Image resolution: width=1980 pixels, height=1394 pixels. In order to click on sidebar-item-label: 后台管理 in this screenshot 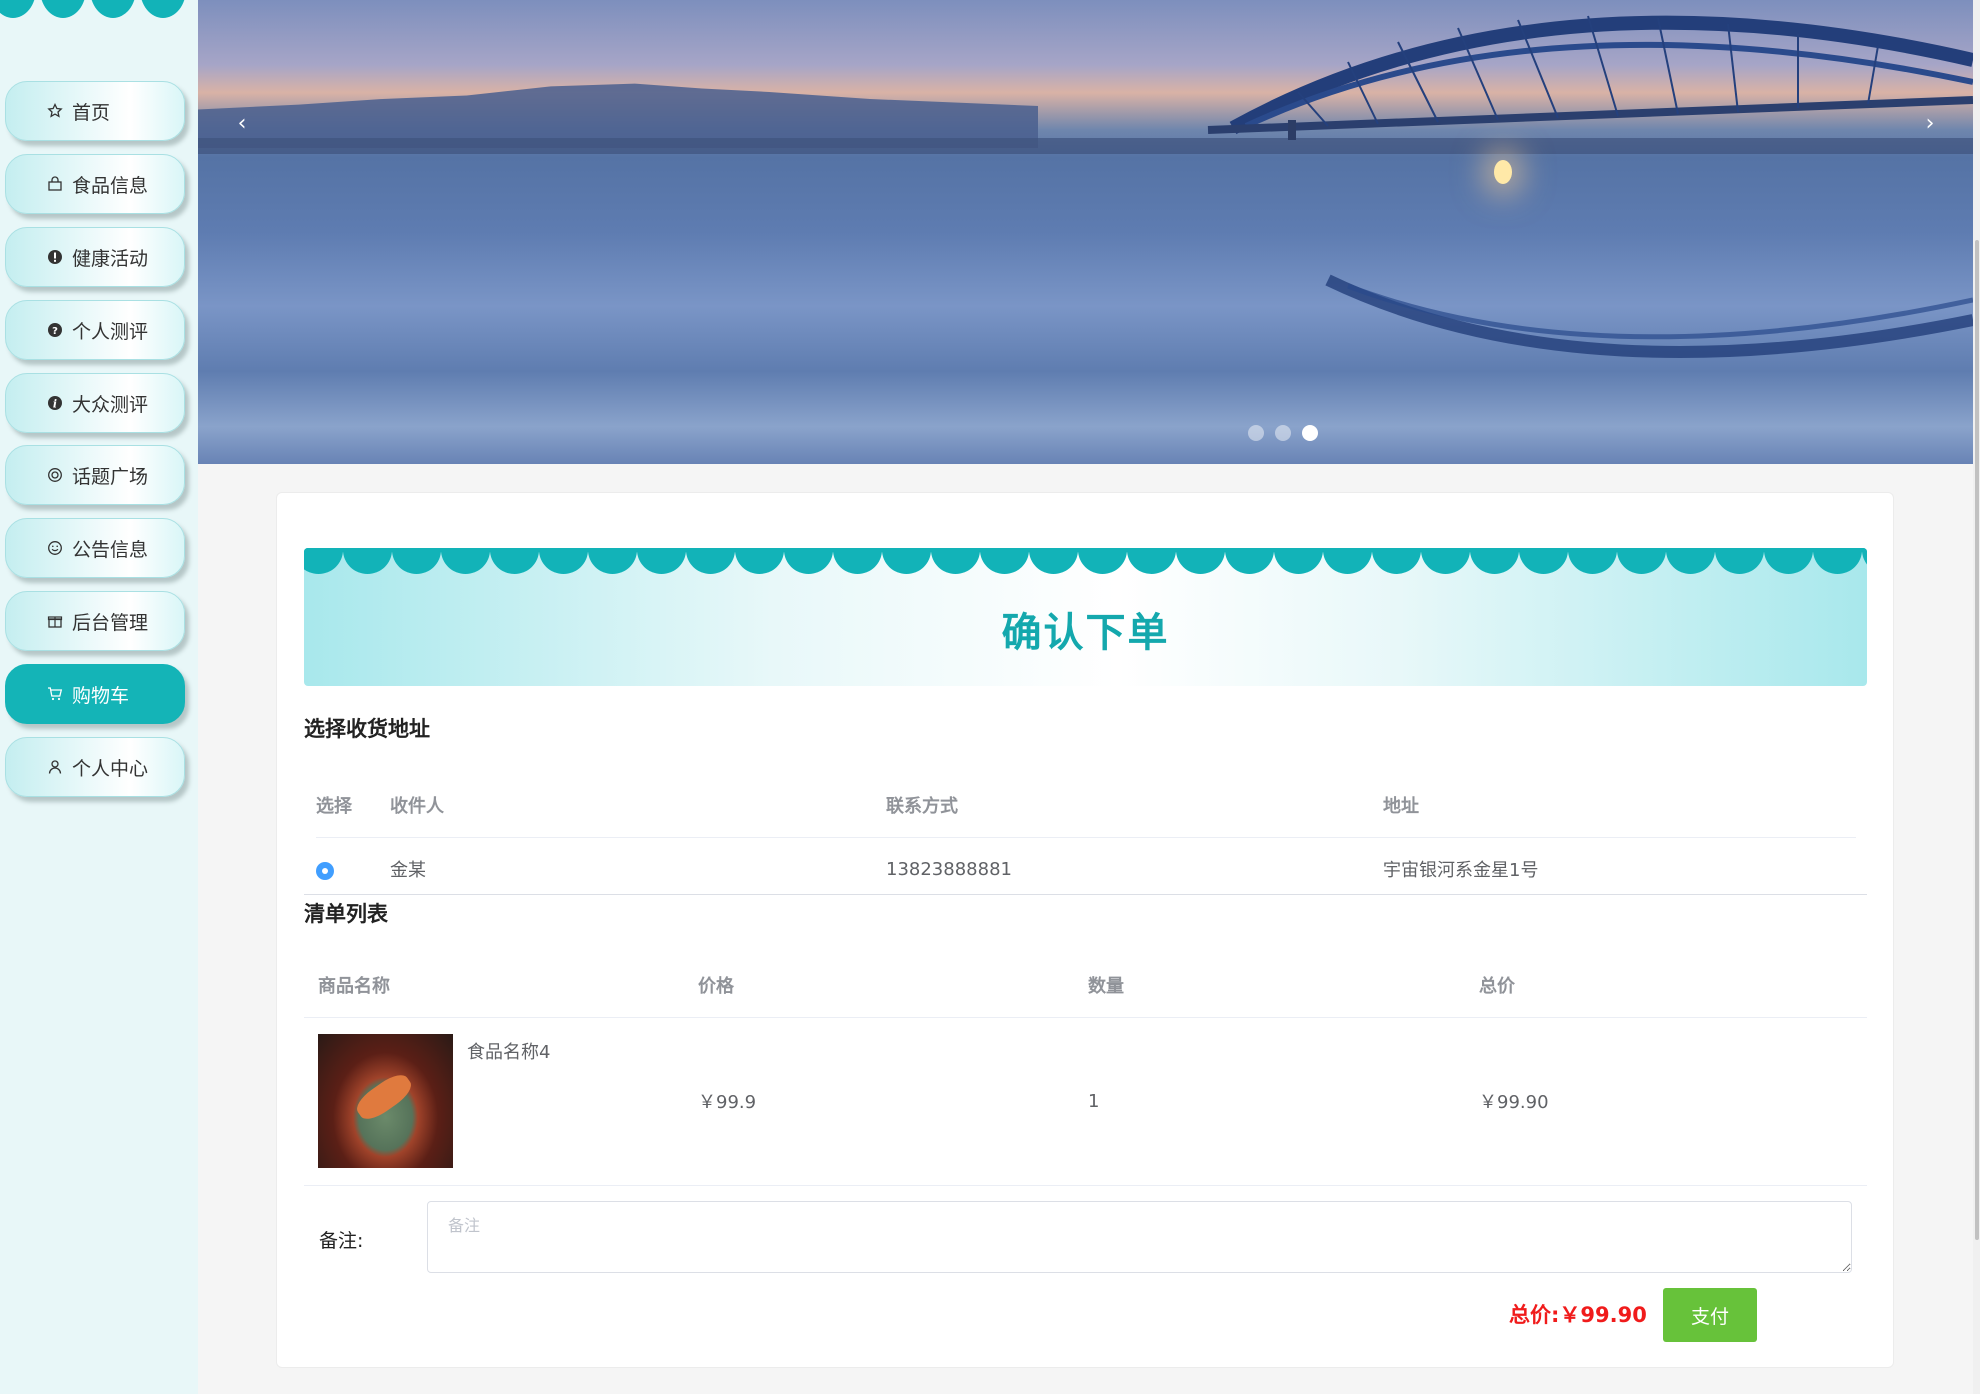, I will do `click(110, 622)`.